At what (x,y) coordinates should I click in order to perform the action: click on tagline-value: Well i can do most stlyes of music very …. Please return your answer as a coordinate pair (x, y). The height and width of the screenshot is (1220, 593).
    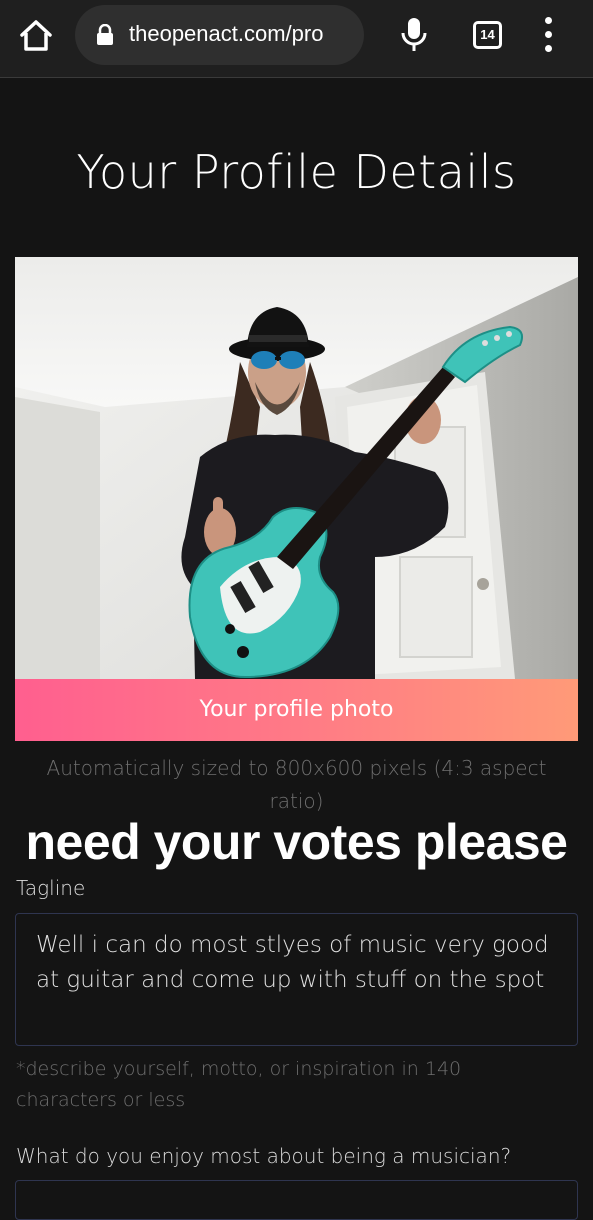
    Looking at the image, I should click on (292, 962).